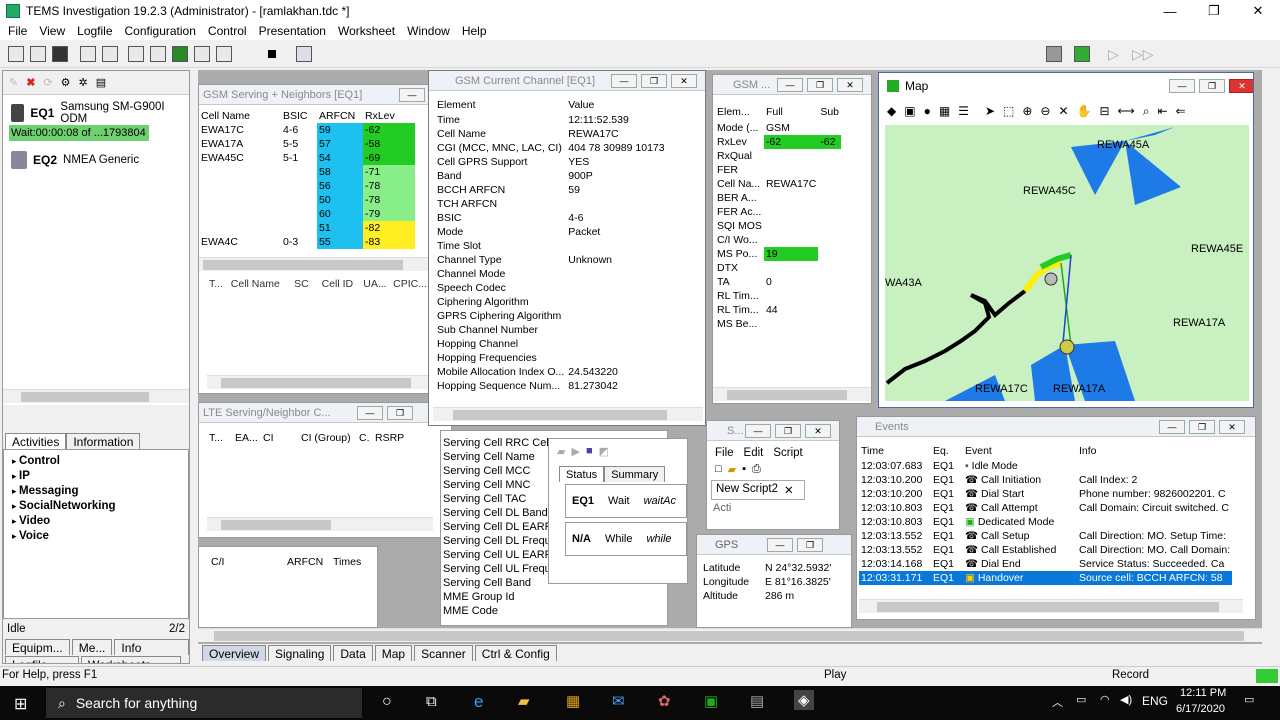 The image size is (1280, 720). I want to click on lte-minimize: —, so click(370, 413).